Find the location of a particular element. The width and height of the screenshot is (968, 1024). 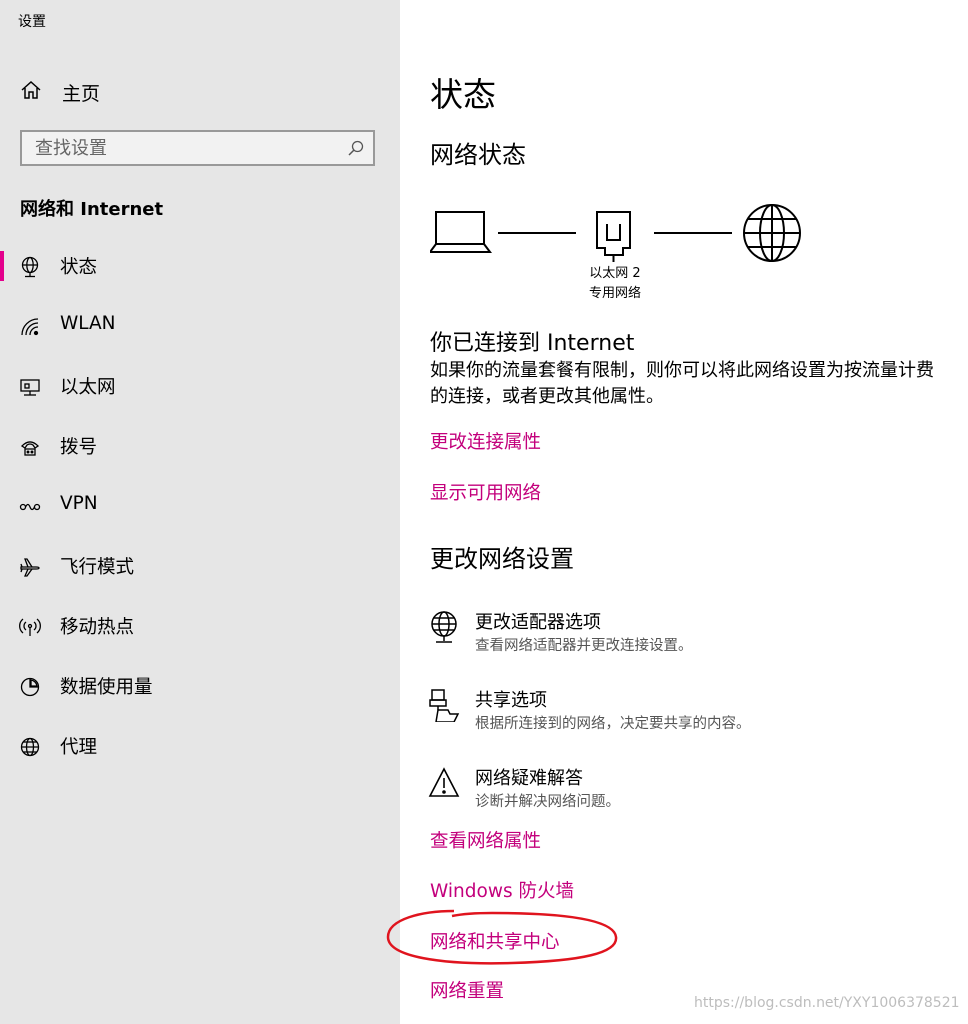

sidebar-item-wlan: WLAN is located at coordinates (200, 326).